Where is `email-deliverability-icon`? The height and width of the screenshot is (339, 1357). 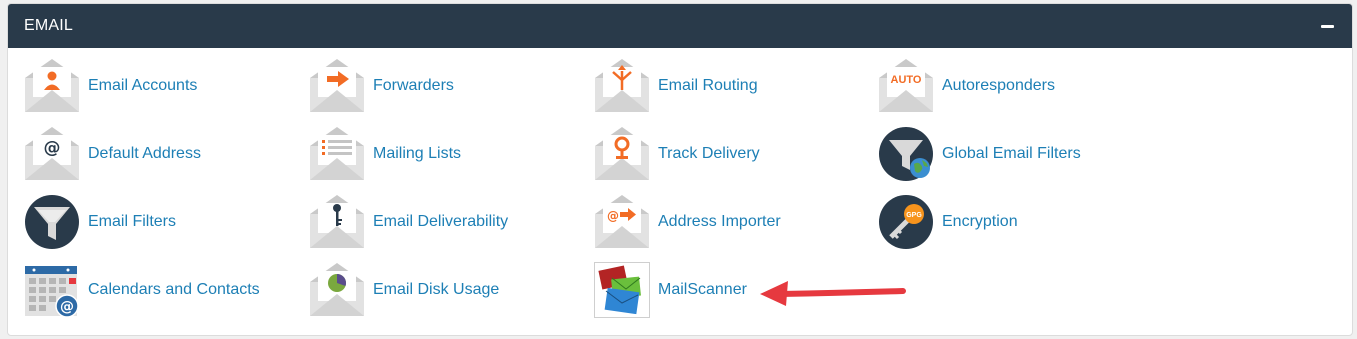
email-deliverability-icon is located at coordinates (337, 222).